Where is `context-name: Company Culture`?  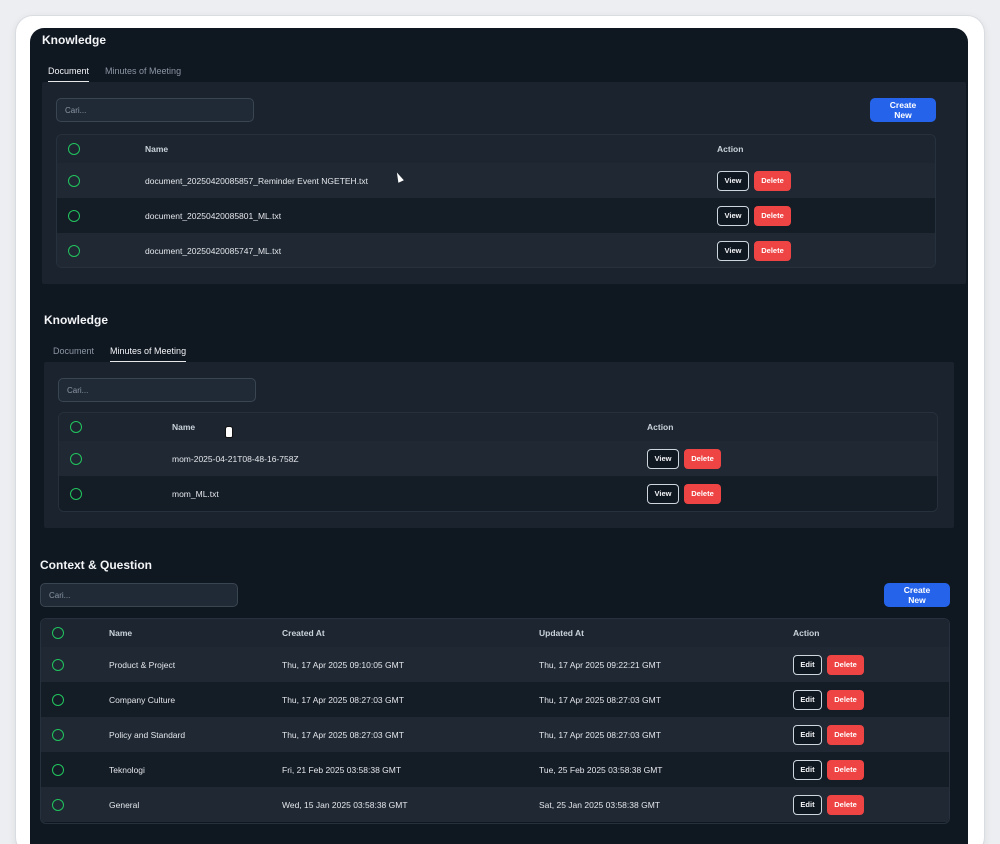 context-name: Company Culture is located at coordinates (142, 699).